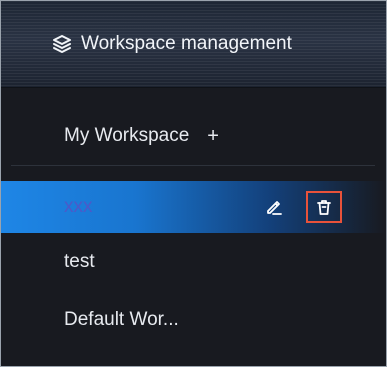 The image size is (387, 367). What do you see at coordinates (213, 136) in the screenshot?
I see `add-workspace-button: +` at bounding box center [213, 136].